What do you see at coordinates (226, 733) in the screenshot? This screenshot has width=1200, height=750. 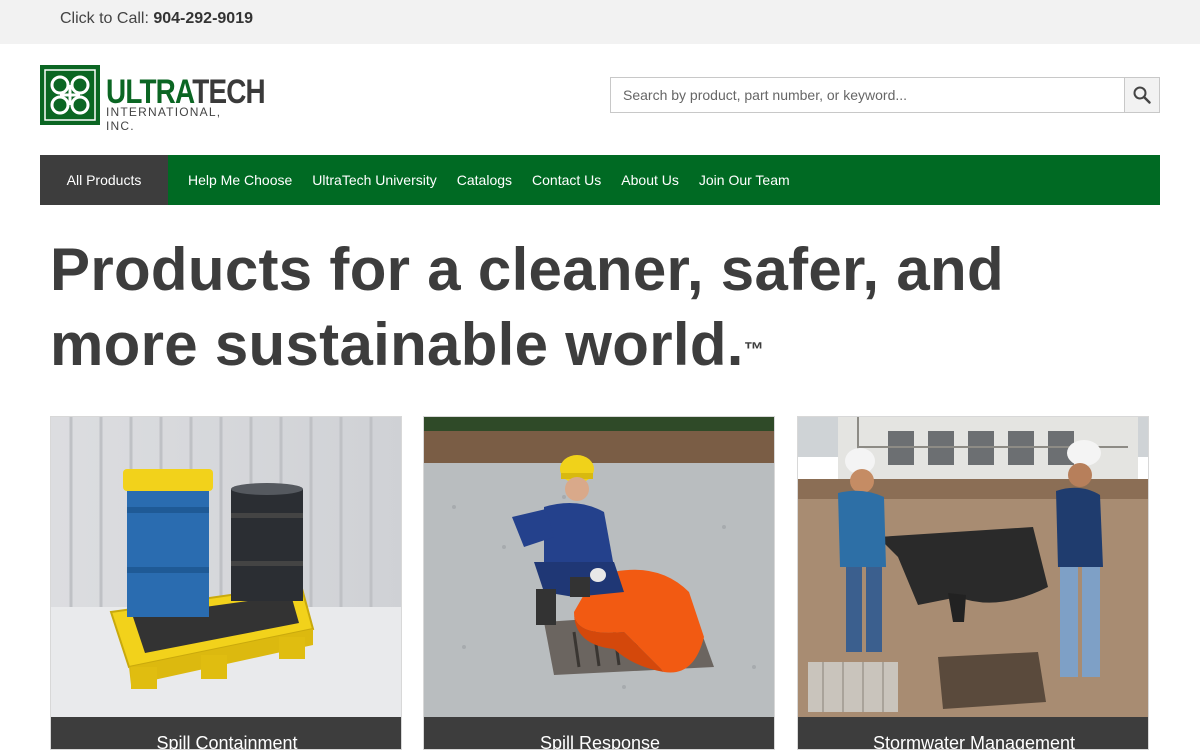 I see `card-label: Spill Containment` at bounding box center [226, 733].